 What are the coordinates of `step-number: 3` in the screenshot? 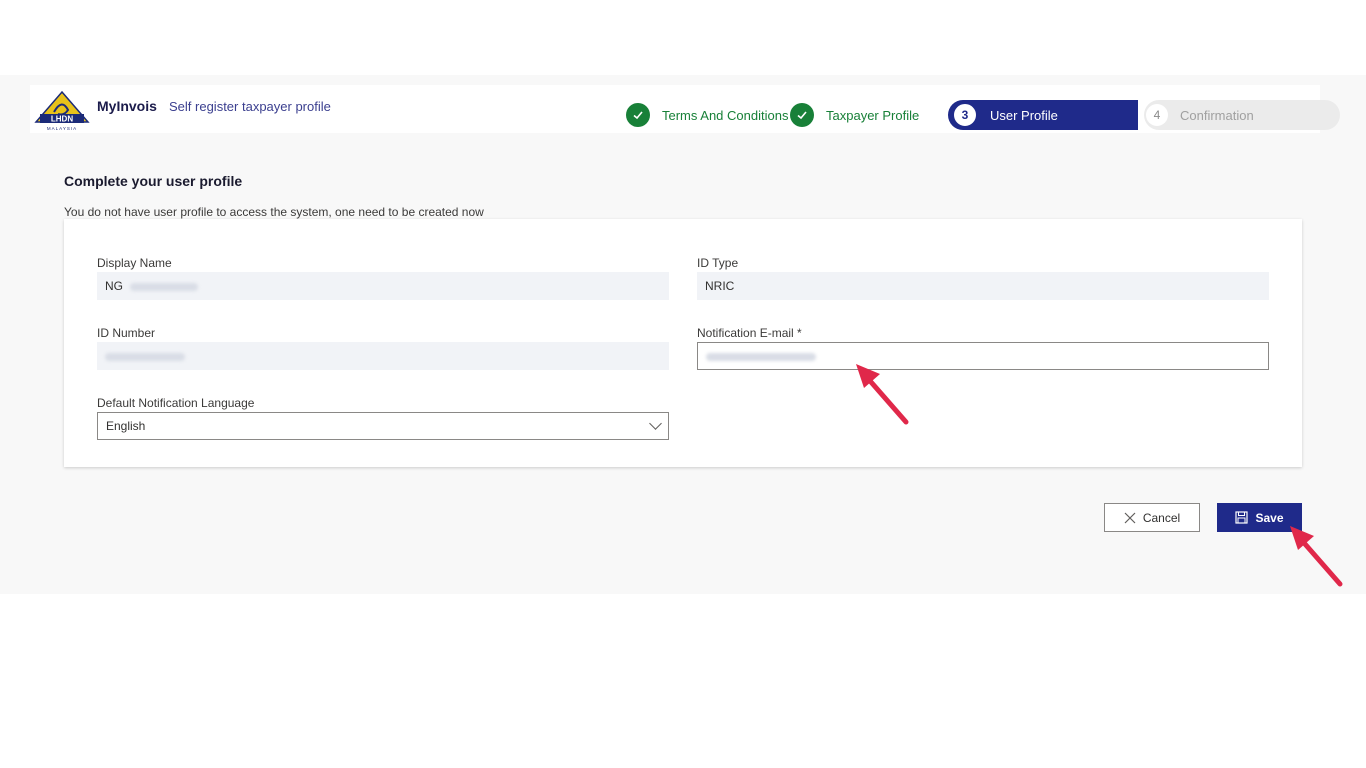 It's located at (965, 115).